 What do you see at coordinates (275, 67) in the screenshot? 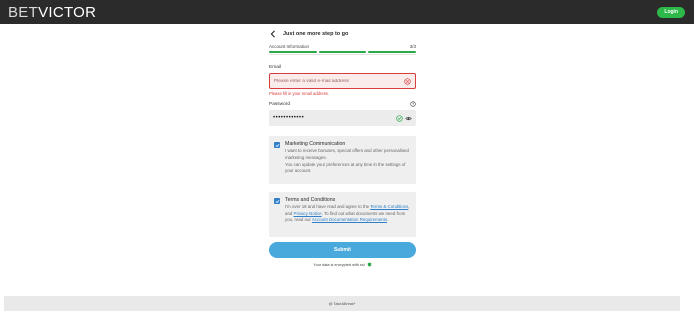
I see `email-label: Email` at bounding box center [275, 67].